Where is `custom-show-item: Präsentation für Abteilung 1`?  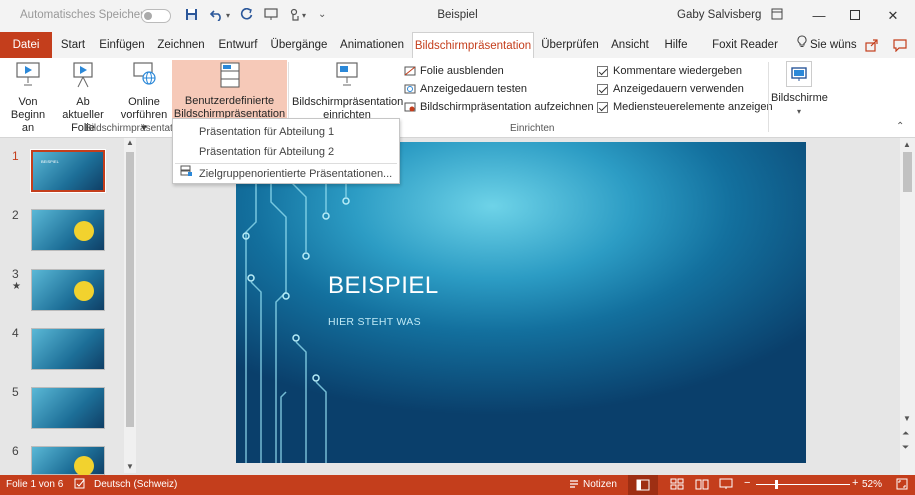 custom-show-item: Präsentation für Abteilung 1 is located at coordinates (286, 132).